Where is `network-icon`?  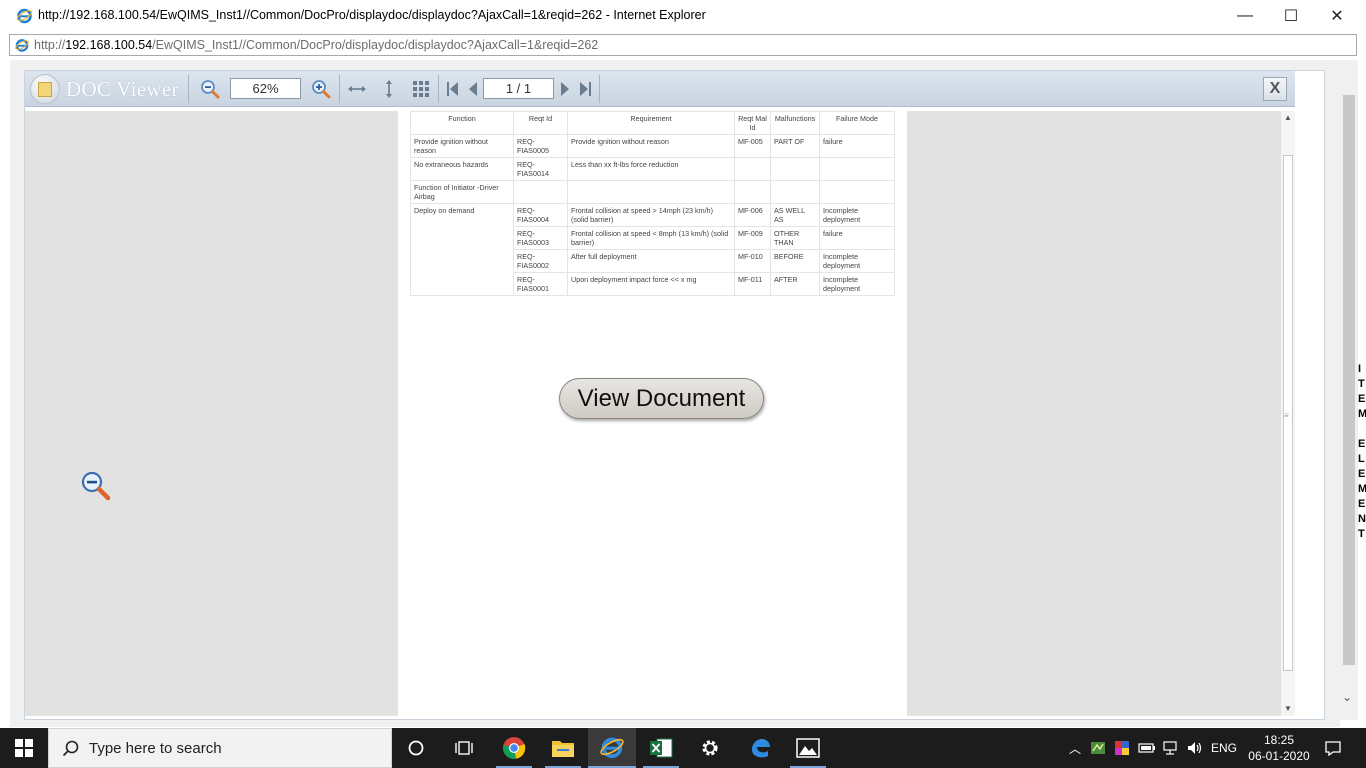
network-icon is located at coordinates (1170, 748).